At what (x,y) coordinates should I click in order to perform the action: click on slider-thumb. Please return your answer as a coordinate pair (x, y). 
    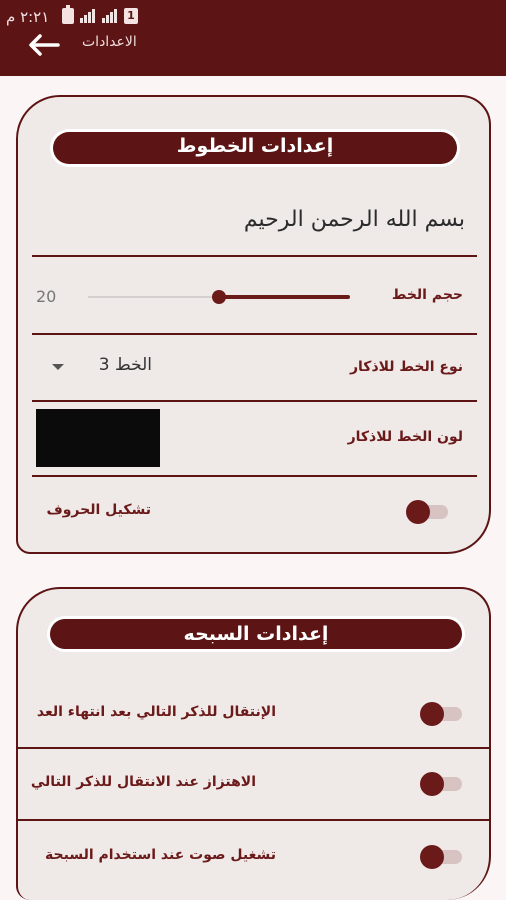
    Looking at the image, I should click on (219, 297).